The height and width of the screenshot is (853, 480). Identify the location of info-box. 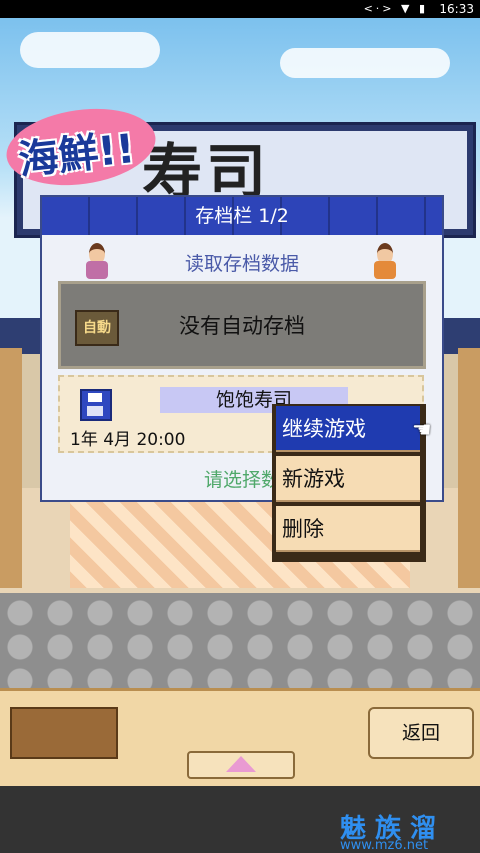
(64, 733).